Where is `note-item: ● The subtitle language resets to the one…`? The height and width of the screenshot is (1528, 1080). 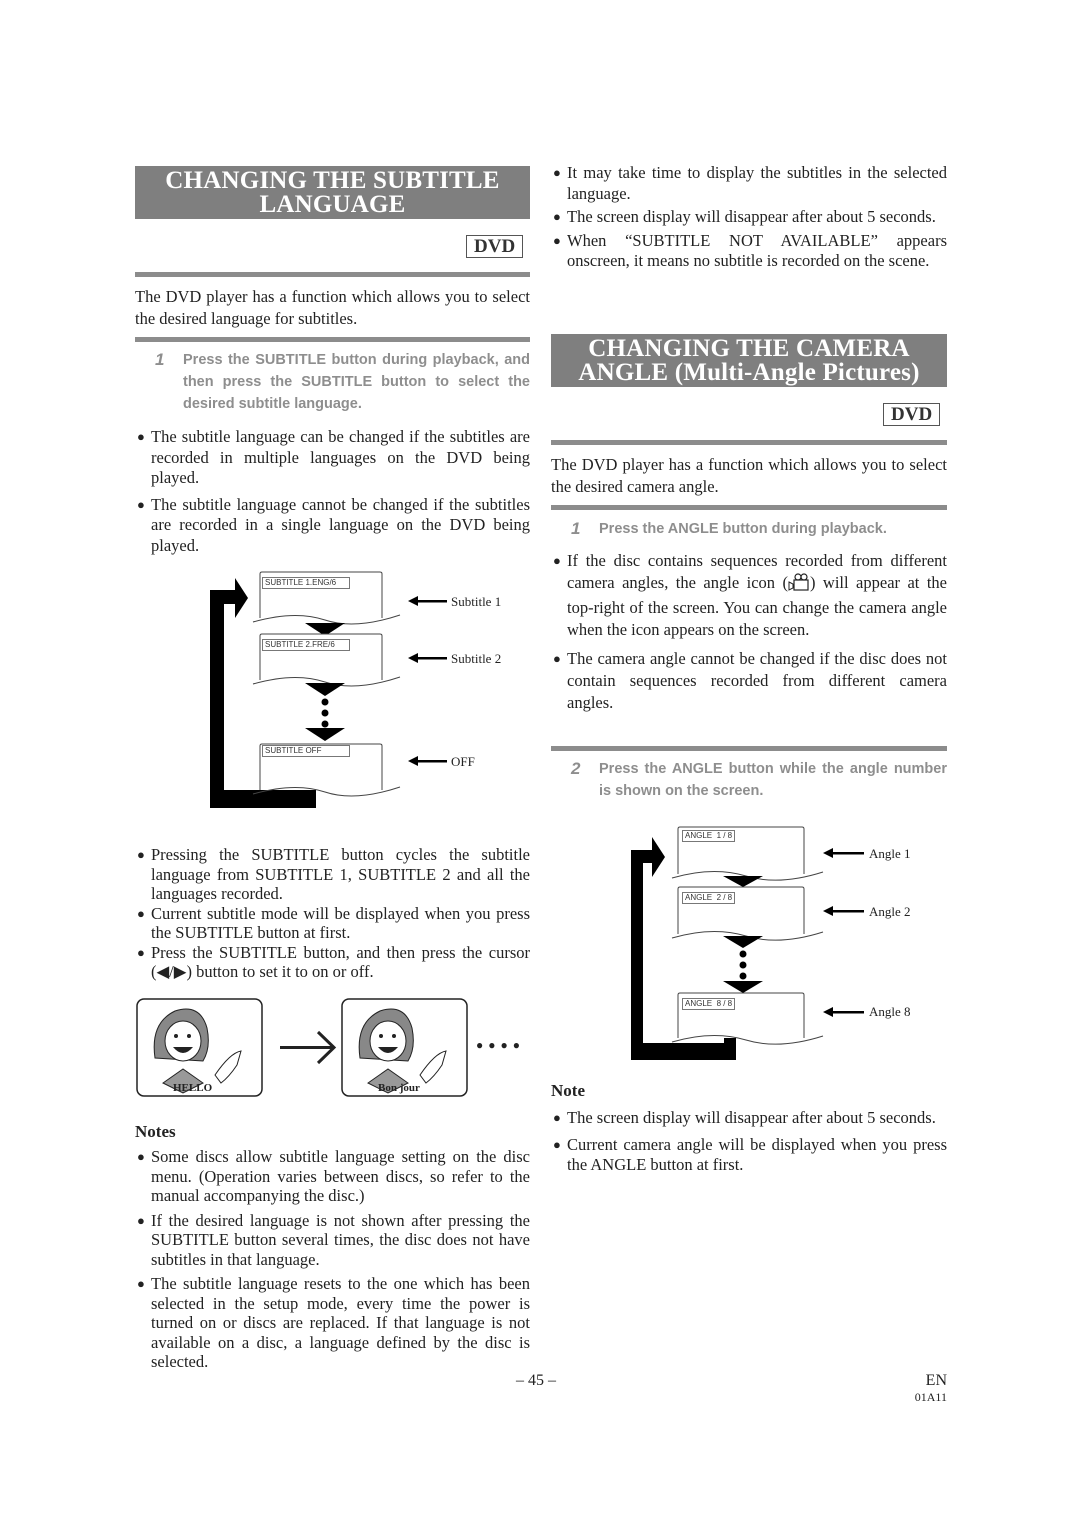 note-item: ● The subtitle language resets to the one… is located at coordinates (332, 1323).